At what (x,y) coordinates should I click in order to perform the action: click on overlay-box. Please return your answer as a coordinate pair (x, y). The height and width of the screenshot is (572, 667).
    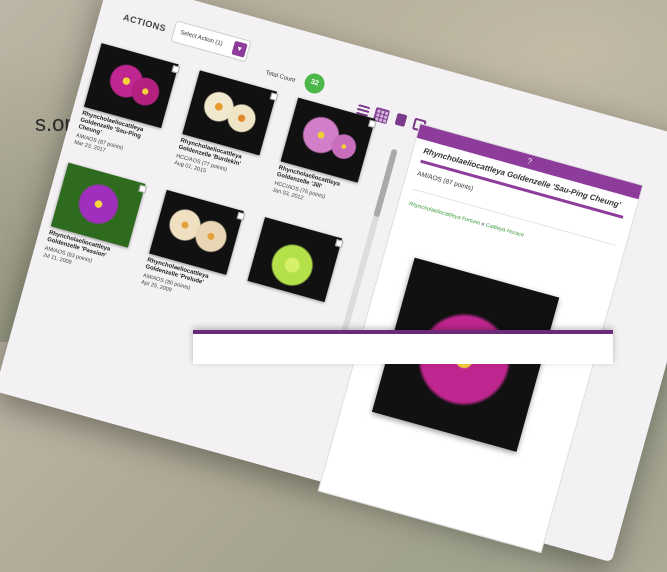
    Looking at the image, I should click on (403, 347).